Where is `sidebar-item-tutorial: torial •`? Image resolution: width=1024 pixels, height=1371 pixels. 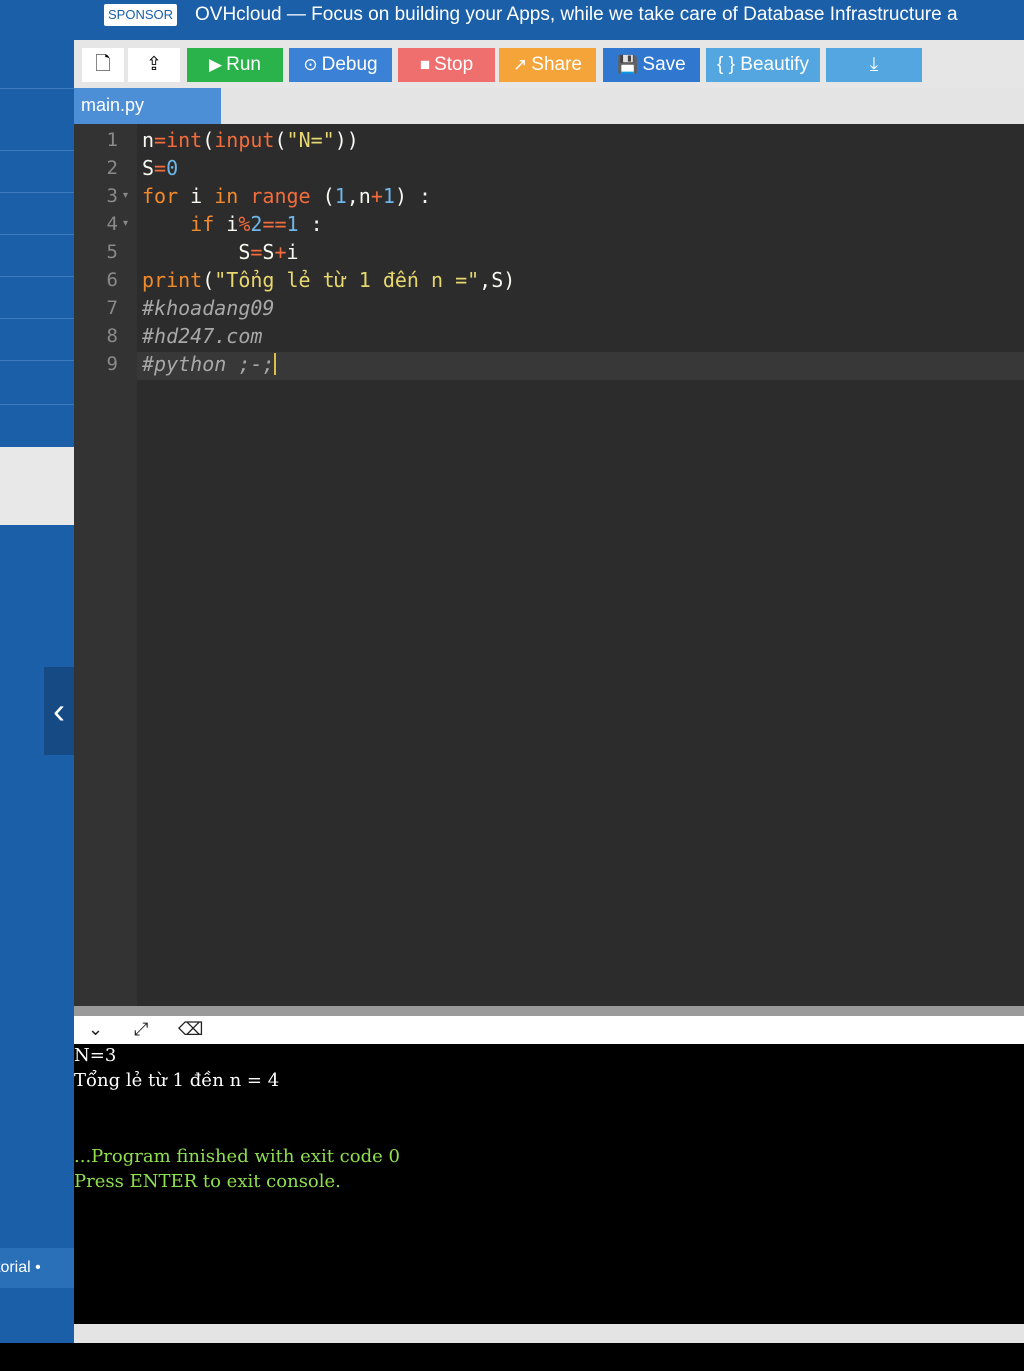
sidebar-item-tutorial: torial • is located at coordinates (37, 1268).